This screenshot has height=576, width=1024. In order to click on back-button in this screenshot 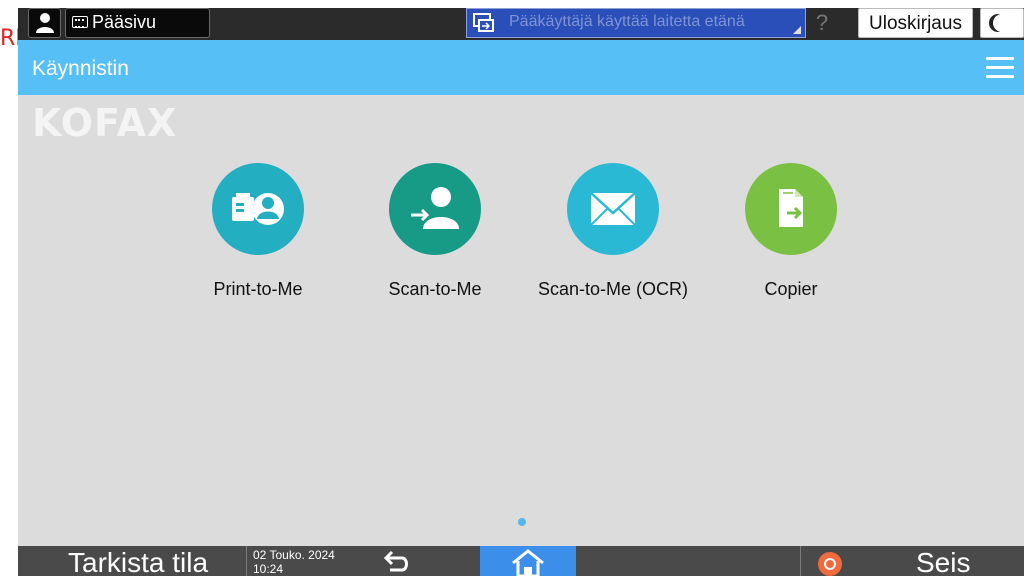, I will do `click(394, 561)`.